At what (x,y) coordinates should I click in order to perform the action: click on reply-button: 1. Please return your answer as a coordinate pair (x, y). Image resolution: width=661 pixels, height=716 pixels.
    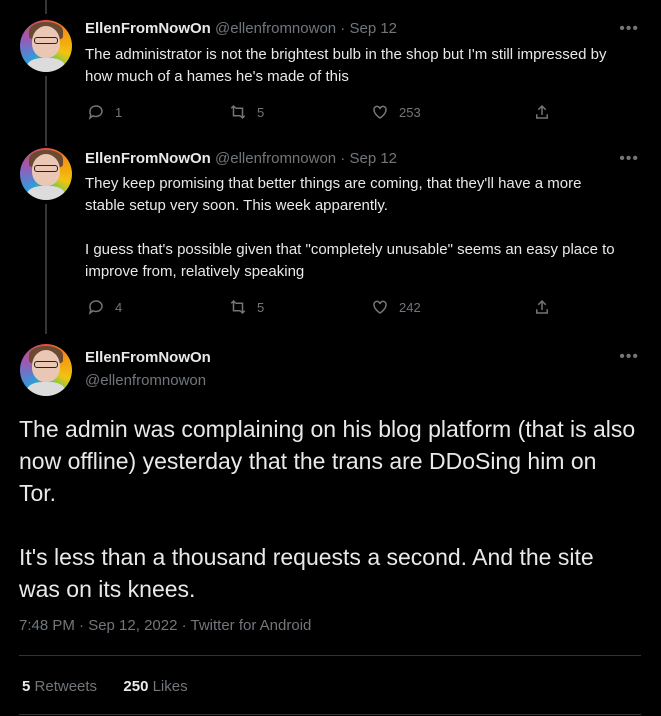
    Looking at the image, I should click on (104, 112).